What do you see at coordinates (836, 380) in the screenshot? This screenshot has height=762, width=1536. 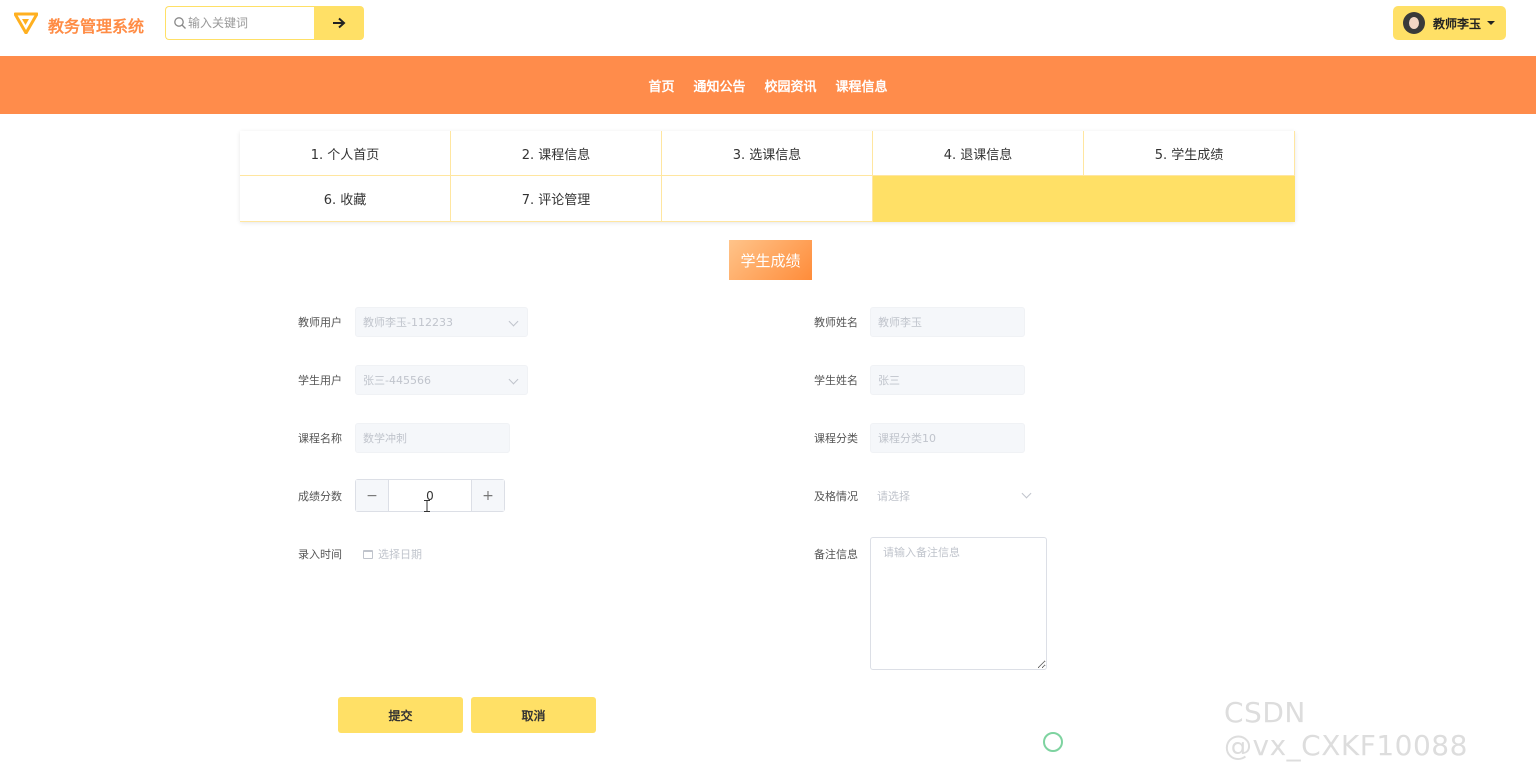 I see `student-name-label: 学生姓名` at bounding box center [836, 380].